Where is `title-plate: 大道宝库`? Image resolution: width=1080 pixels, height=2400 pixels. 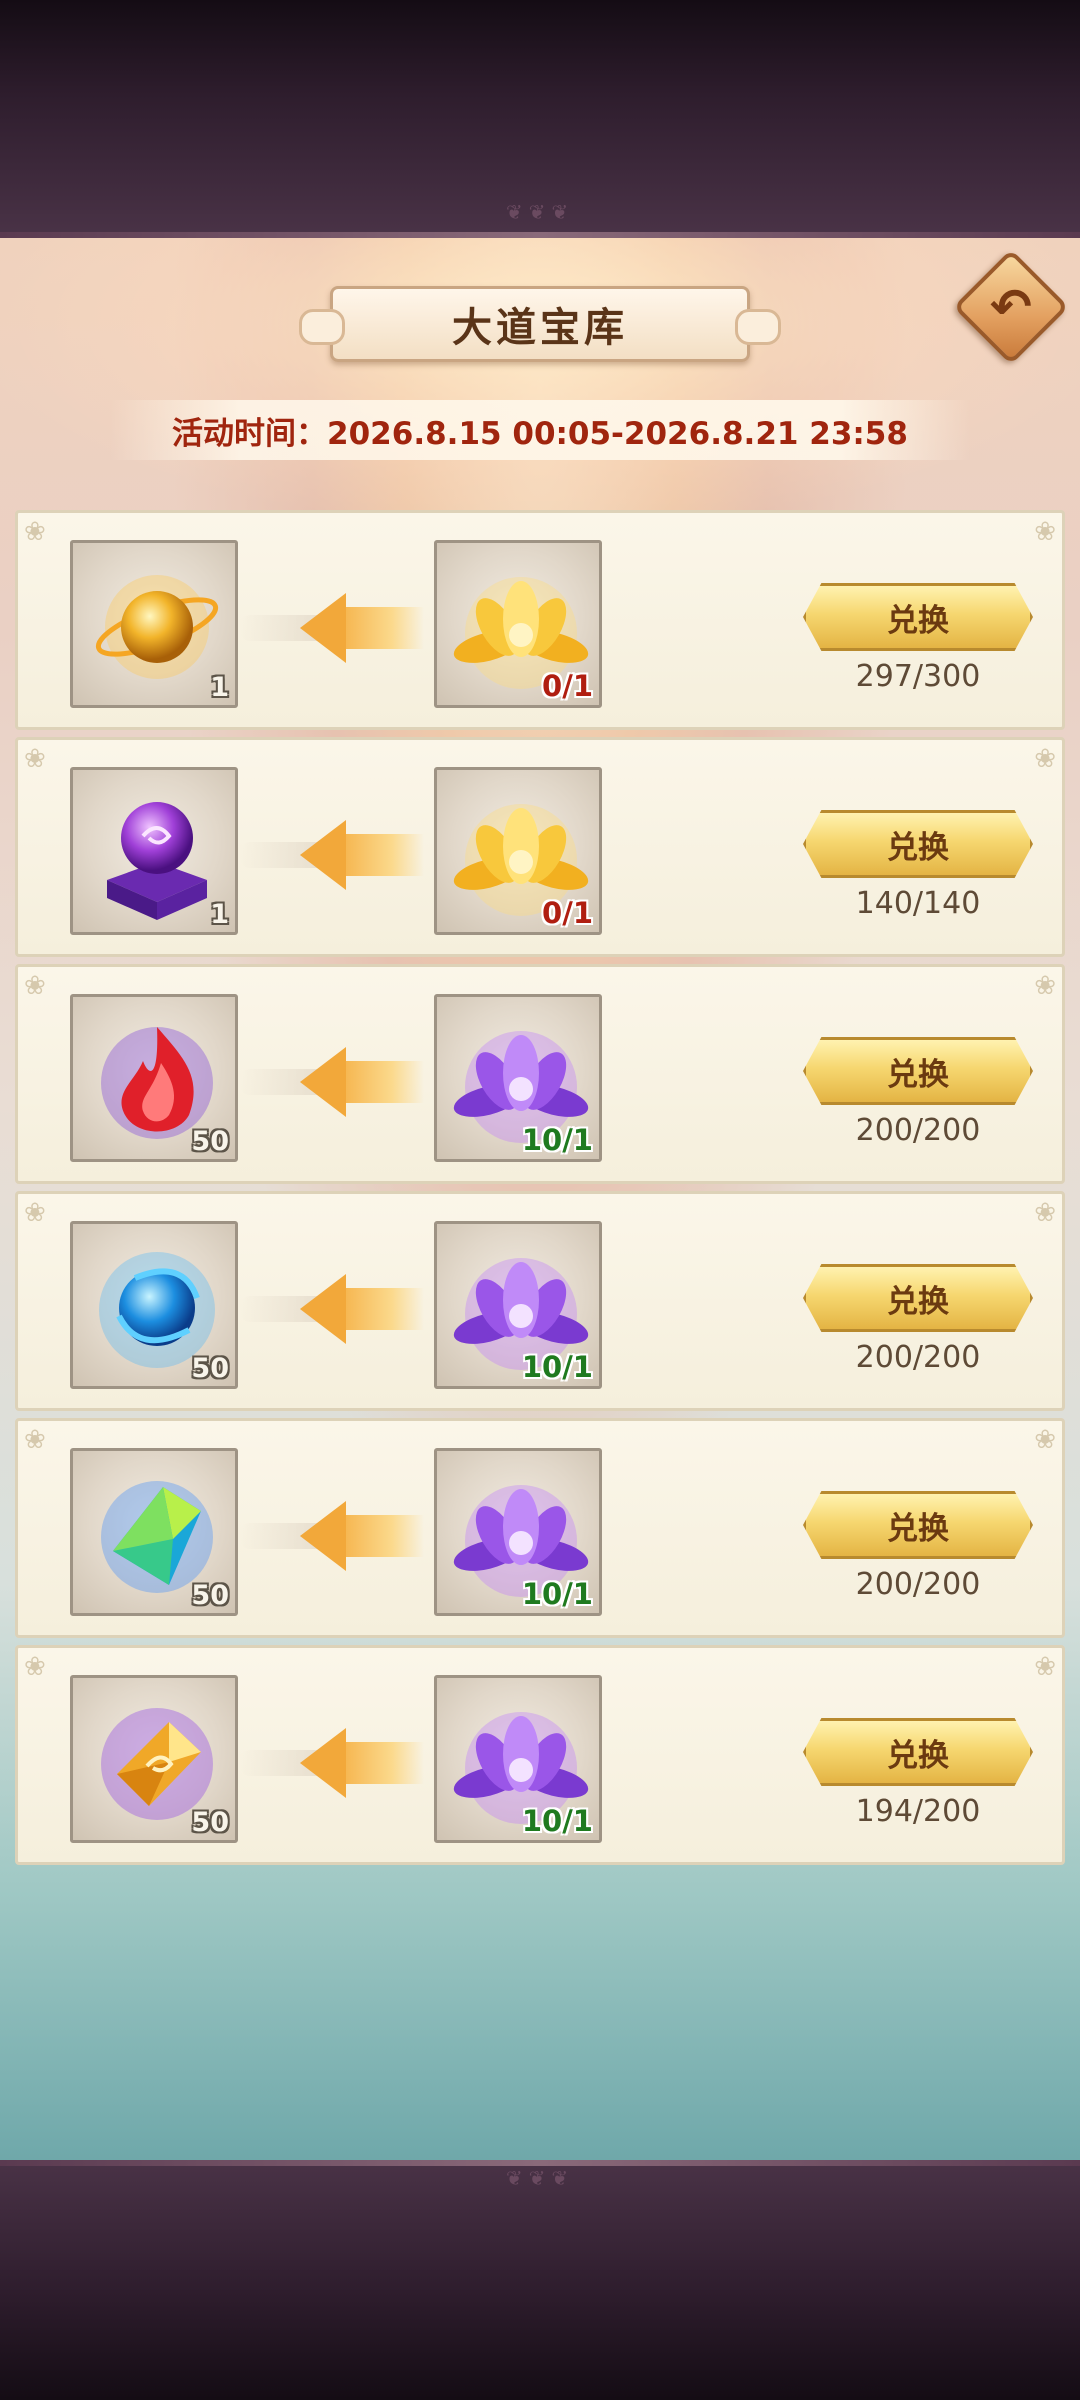 title-plate: 大道宝库 is located at coordinates (540, 324).